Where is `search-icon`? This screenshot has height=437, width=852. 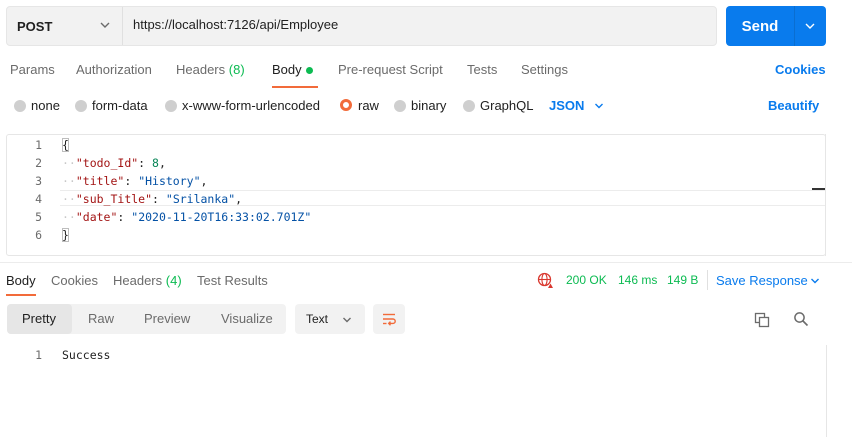
search-icon is located at coordinates (801, 319).